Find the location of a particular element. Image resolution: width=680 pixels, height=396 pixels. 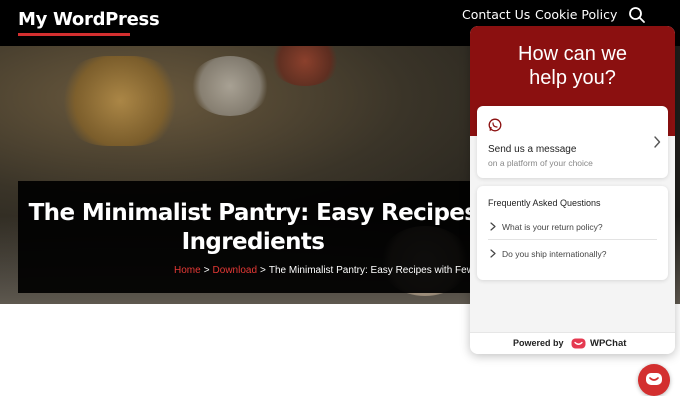

breadcrumb-download: Download is located at coordinates (235, 270).